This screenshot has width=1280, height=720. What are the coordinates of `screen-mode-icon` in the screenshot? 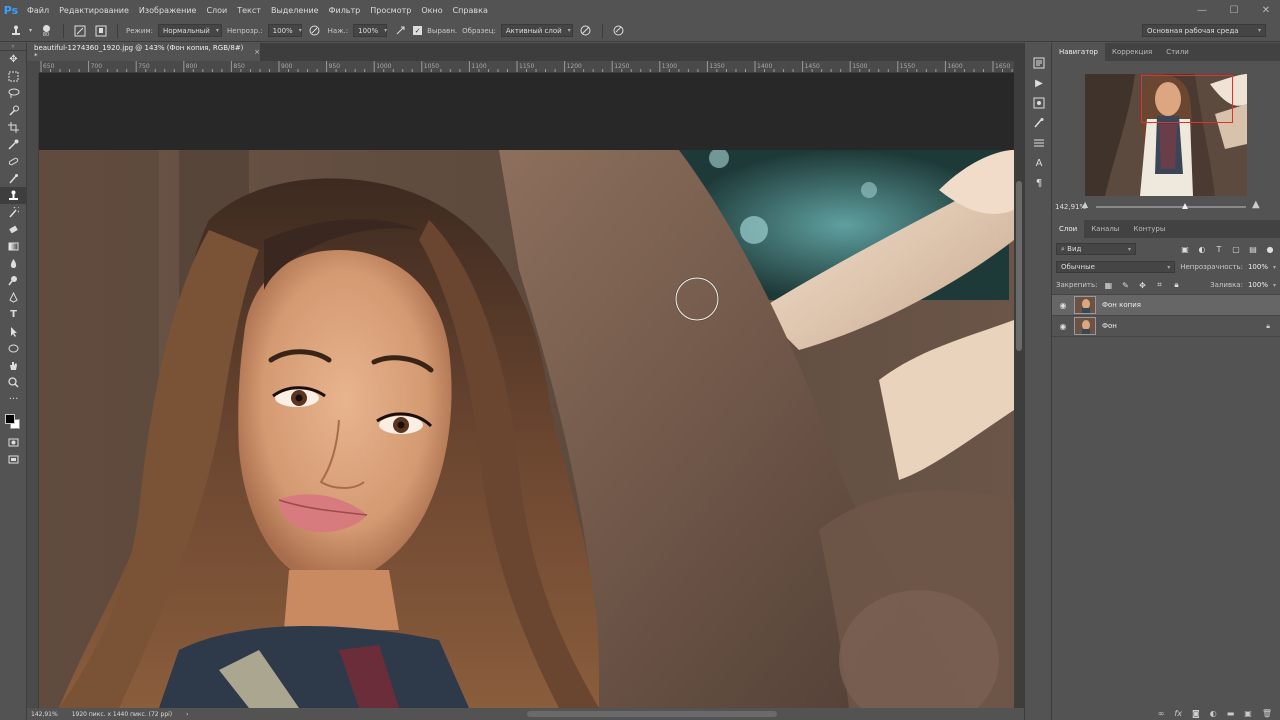 It's located at (13, 459).